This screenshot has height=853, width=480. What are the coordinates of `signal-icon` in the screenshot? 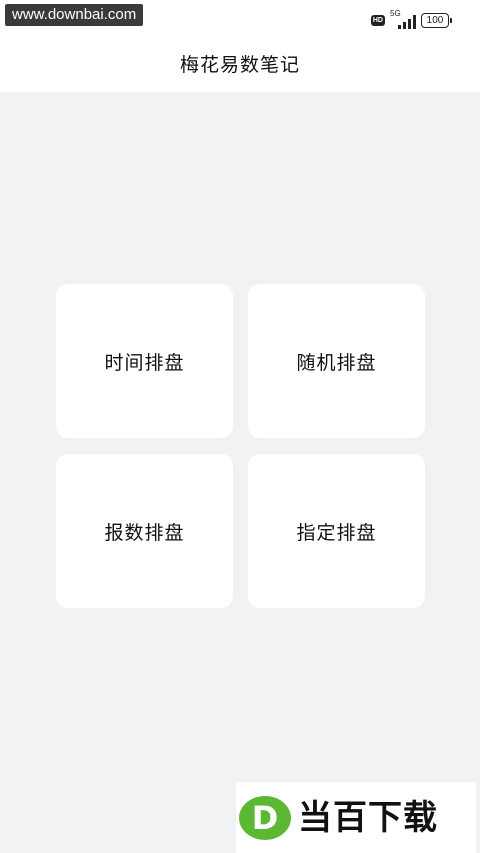 It's located at (407, 22).